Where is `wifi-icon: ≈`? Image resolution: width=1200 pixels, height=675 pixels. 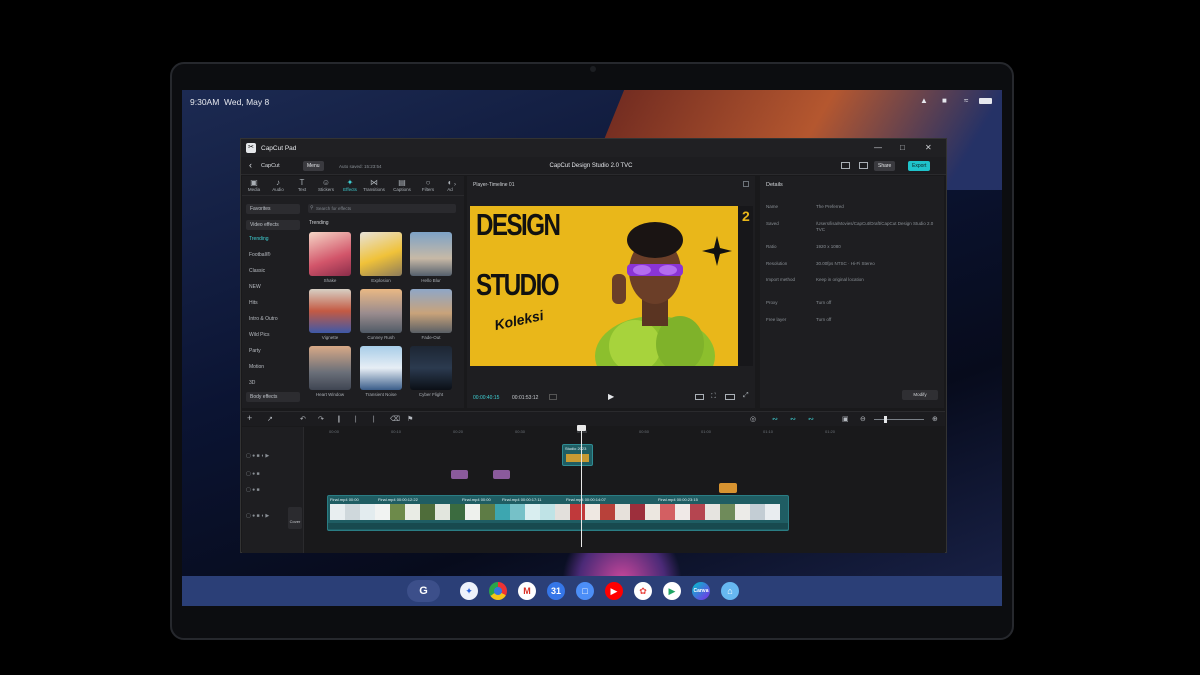
wifi-icon: ≈ is located at coordinates (969, 100).